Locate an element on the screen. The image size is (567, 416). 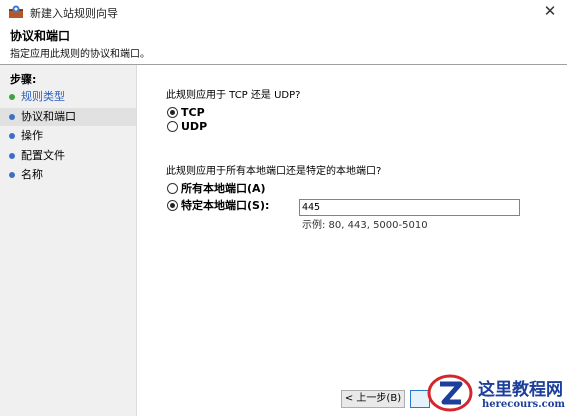
step-label: 名称 is located at coordinates (32, 174).